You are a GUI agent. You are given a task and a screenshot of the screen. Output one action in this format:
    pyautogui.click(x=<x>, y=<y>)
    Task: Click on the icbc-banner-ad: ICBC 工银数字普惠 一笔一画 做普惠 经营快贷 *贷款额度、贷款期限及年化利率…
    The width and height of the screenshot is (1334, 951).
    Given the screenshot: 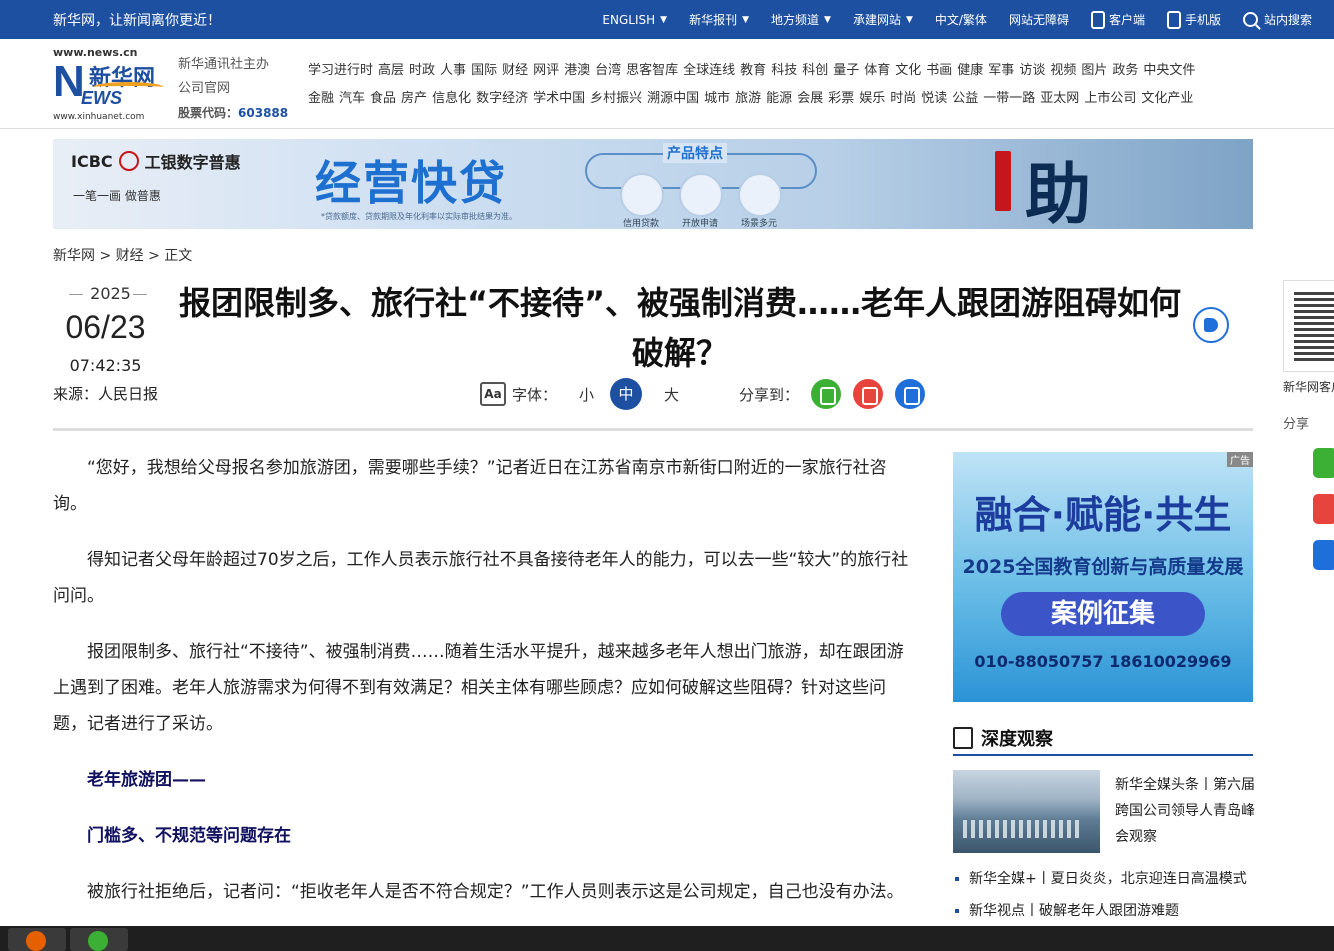 What is the action you would take?
    pyautogui.click(x=653, y=184)
    